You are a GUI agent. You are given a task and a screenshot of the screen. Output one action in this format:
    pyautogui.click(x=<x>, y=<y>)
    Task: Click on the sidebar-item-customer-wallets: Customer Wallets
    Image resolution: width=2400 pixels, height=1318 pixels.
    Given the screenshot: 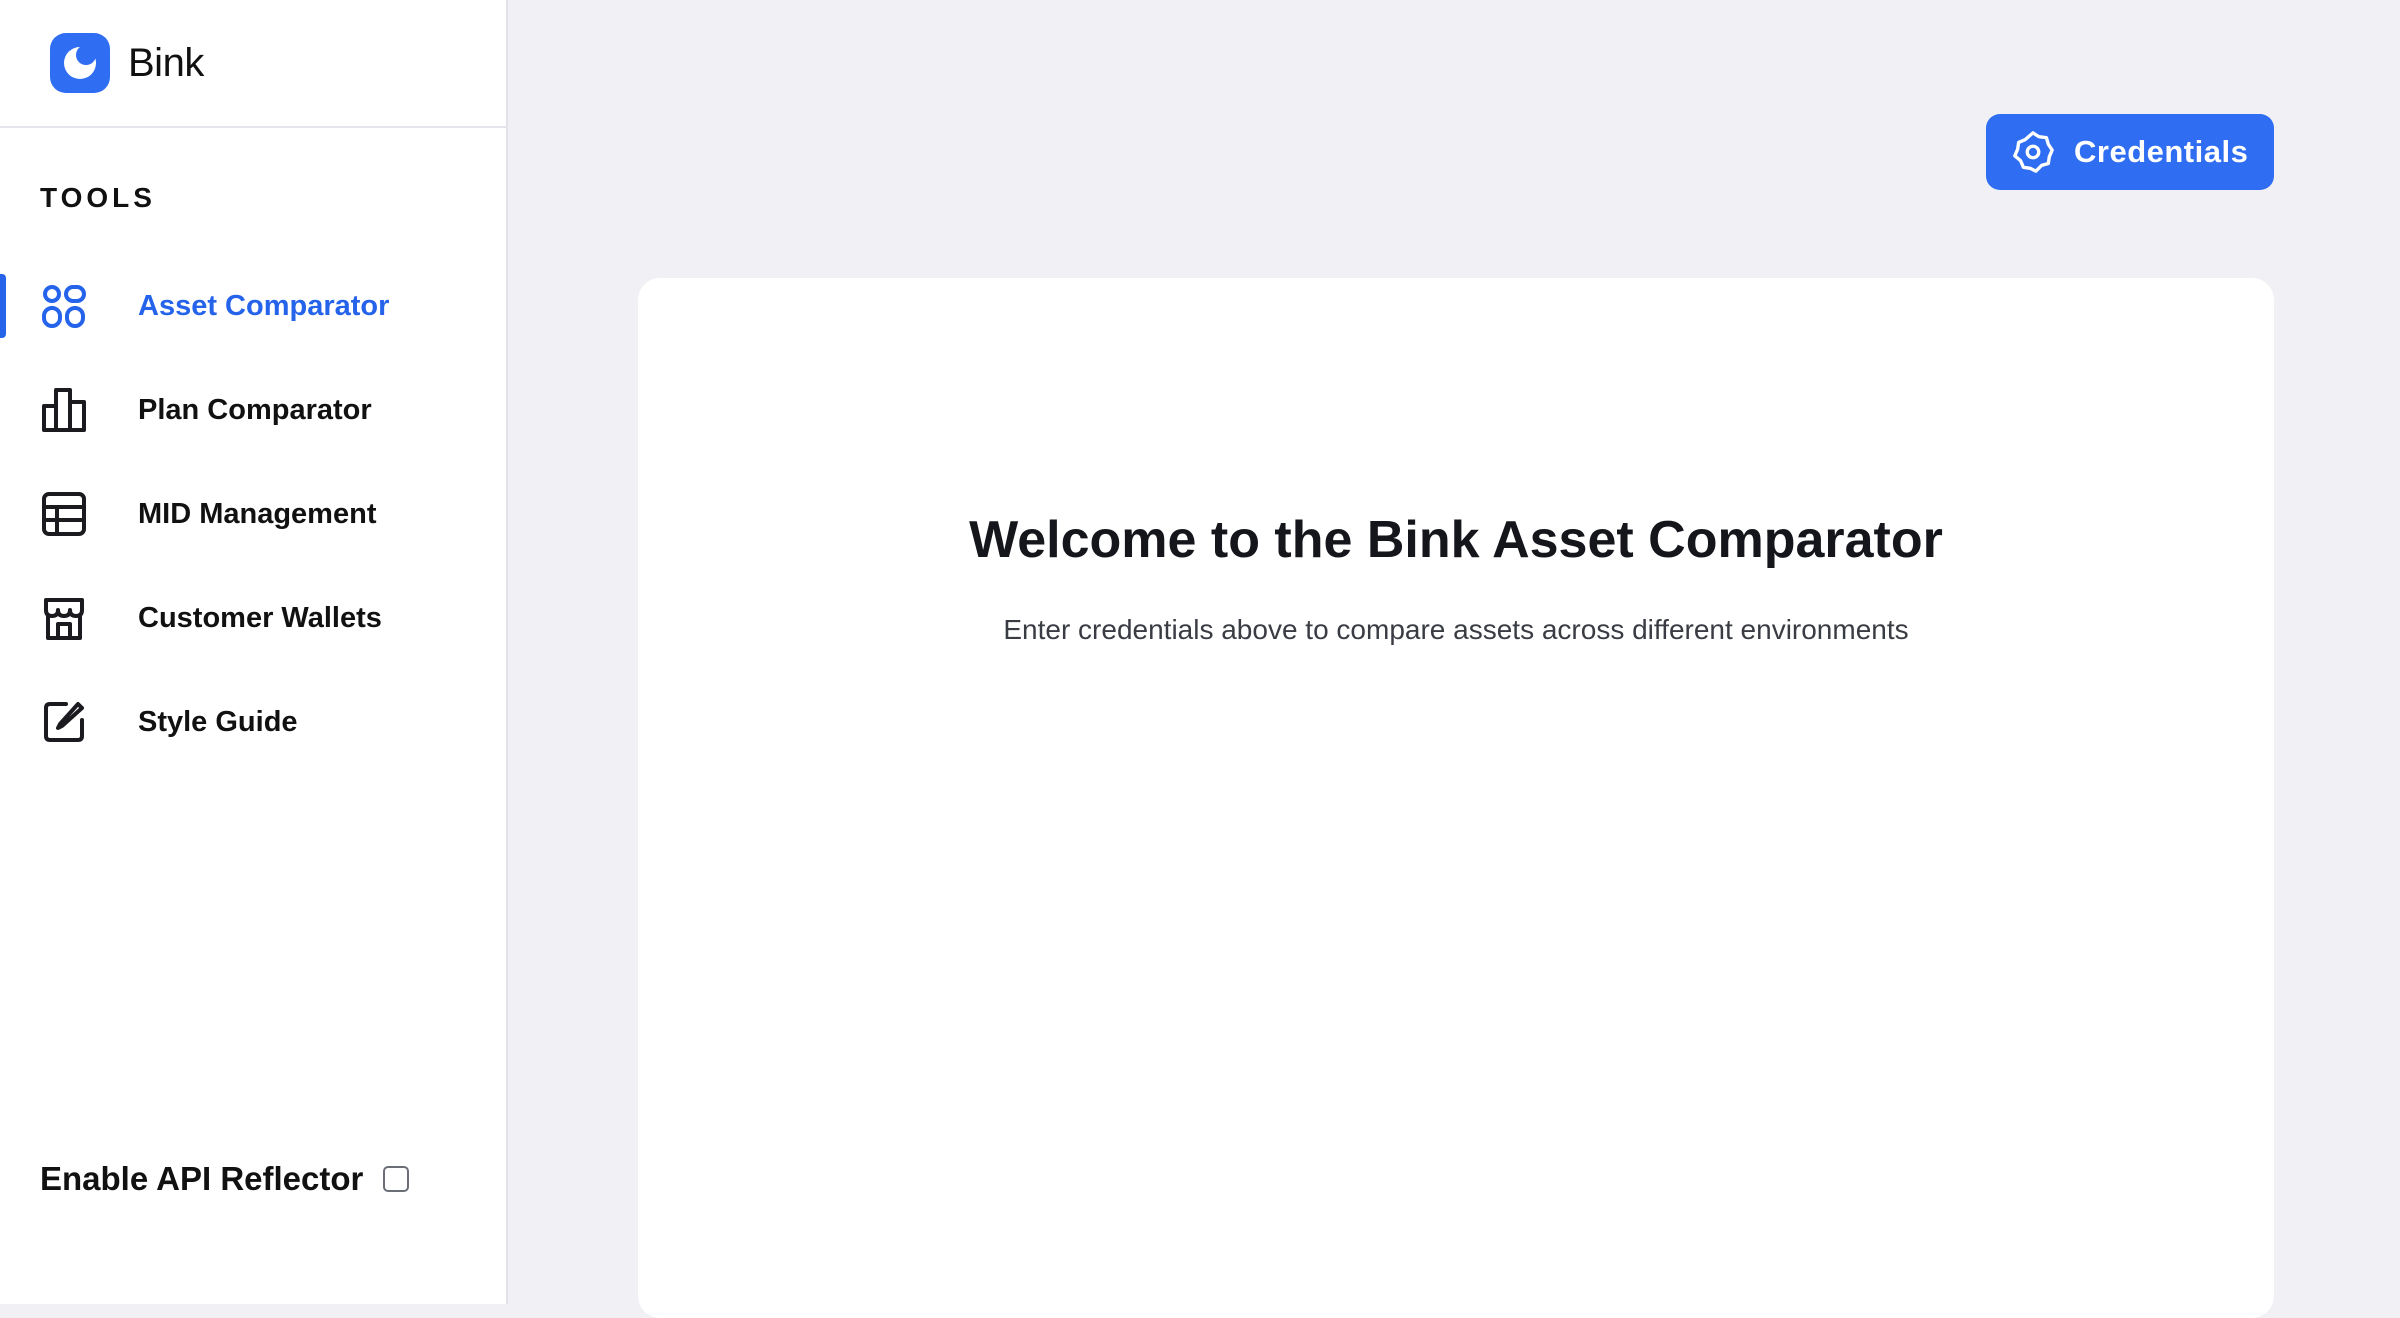 What is the action you would take?
    pyautogui.click(x=253, y=618)
    